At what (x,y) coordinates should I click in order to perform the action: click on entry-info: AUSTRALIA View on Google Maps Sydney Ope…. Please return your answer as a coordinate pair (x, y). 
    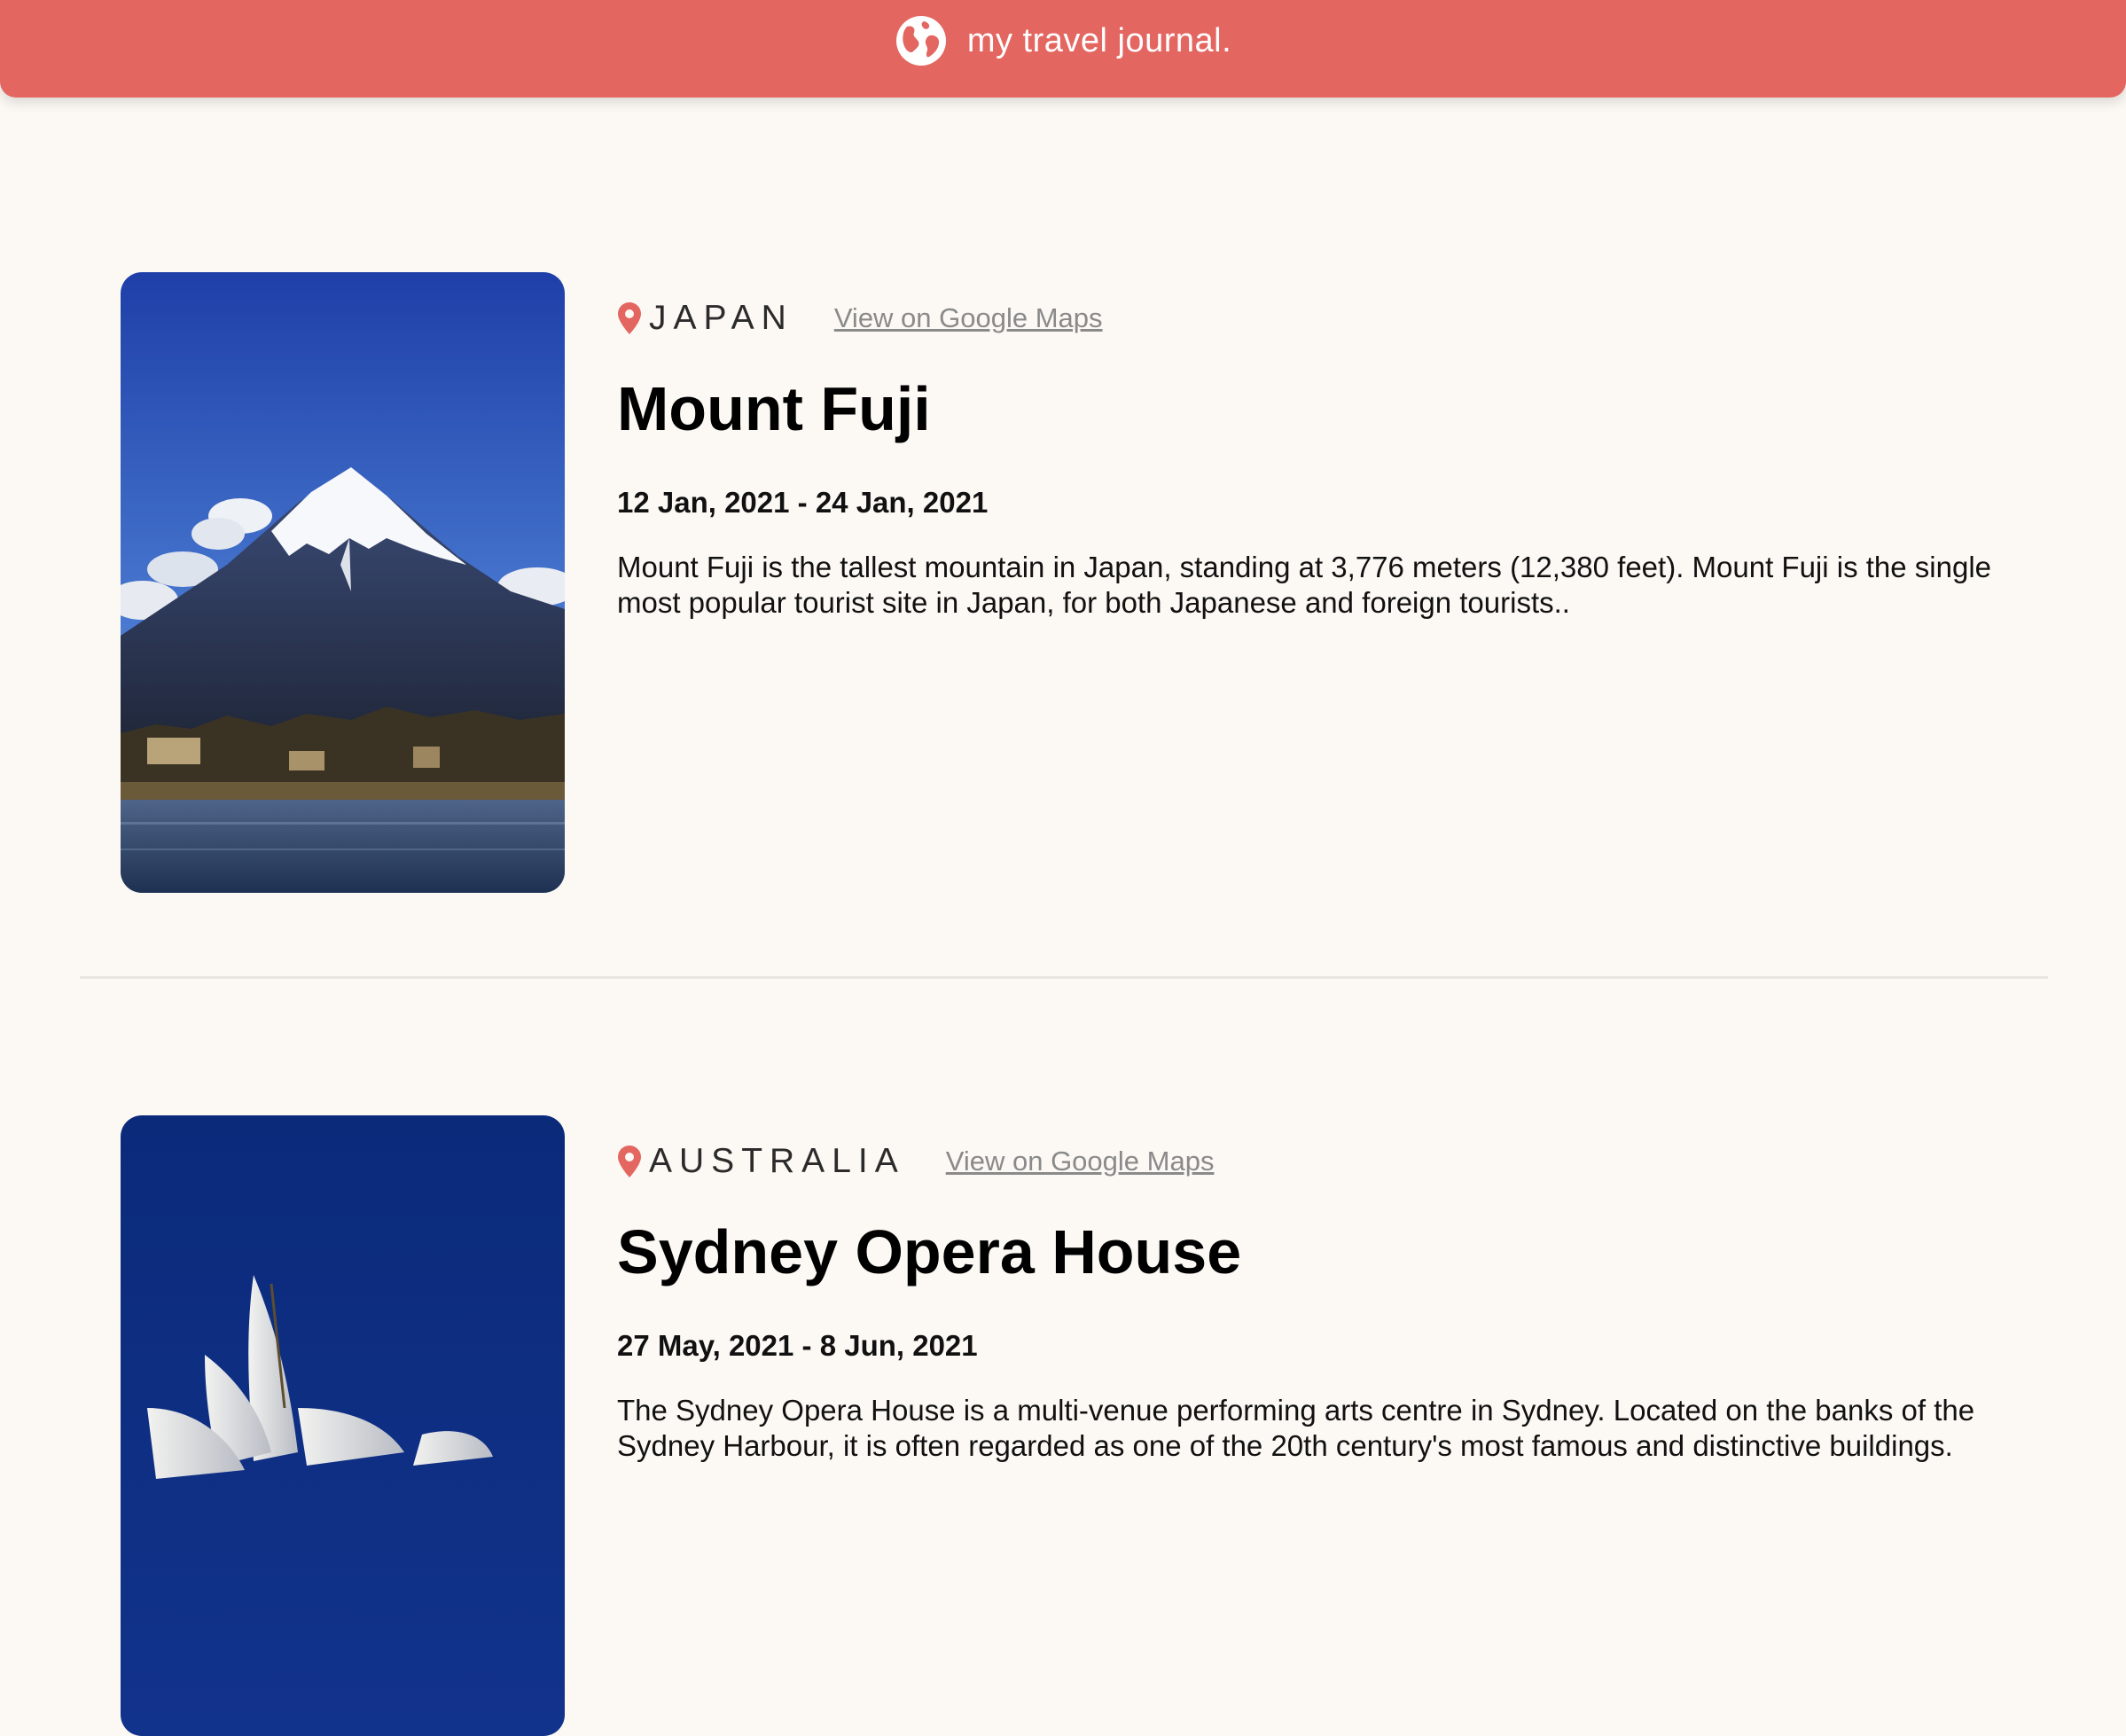
    Looking at the image, I should click on (1331, 1302).